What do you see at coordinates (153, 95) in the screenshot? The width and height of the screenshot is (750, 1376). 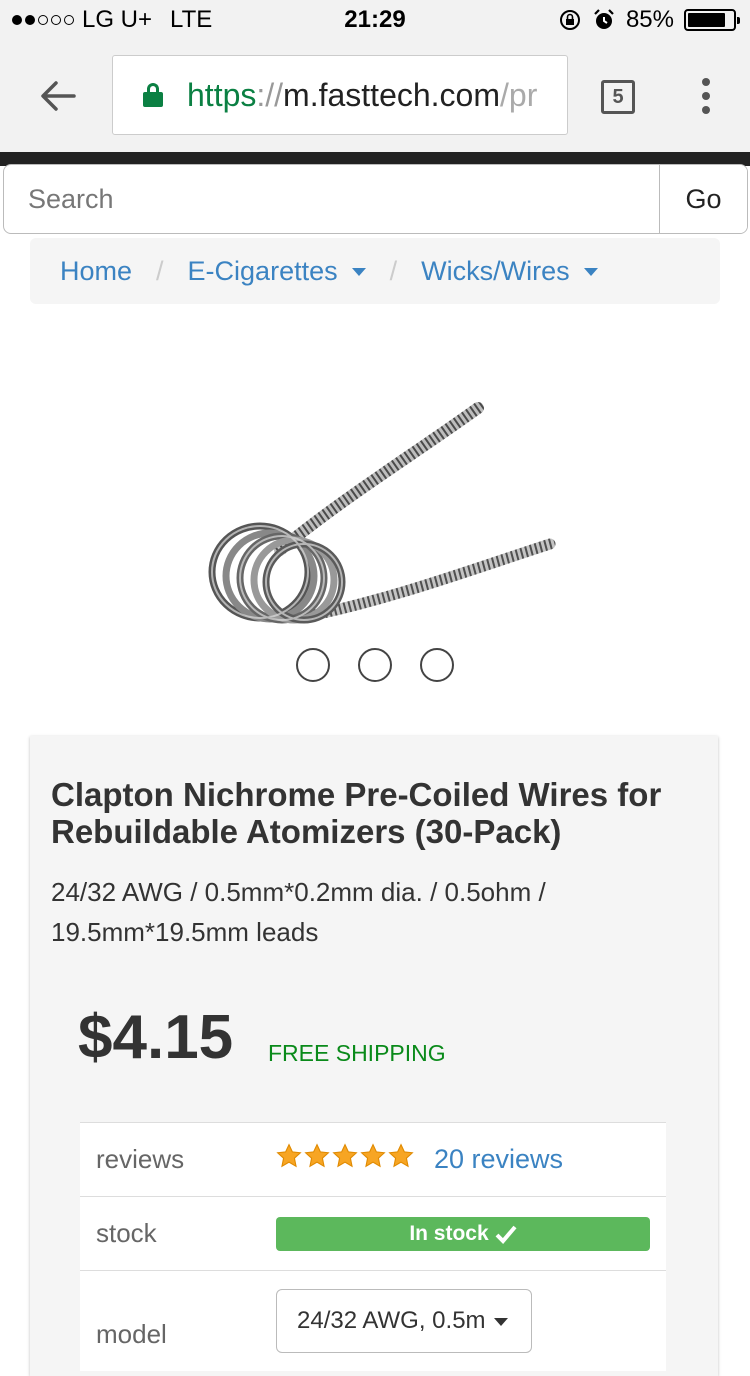 I see `secure-lock-icon` at bounding box center [153, 95].